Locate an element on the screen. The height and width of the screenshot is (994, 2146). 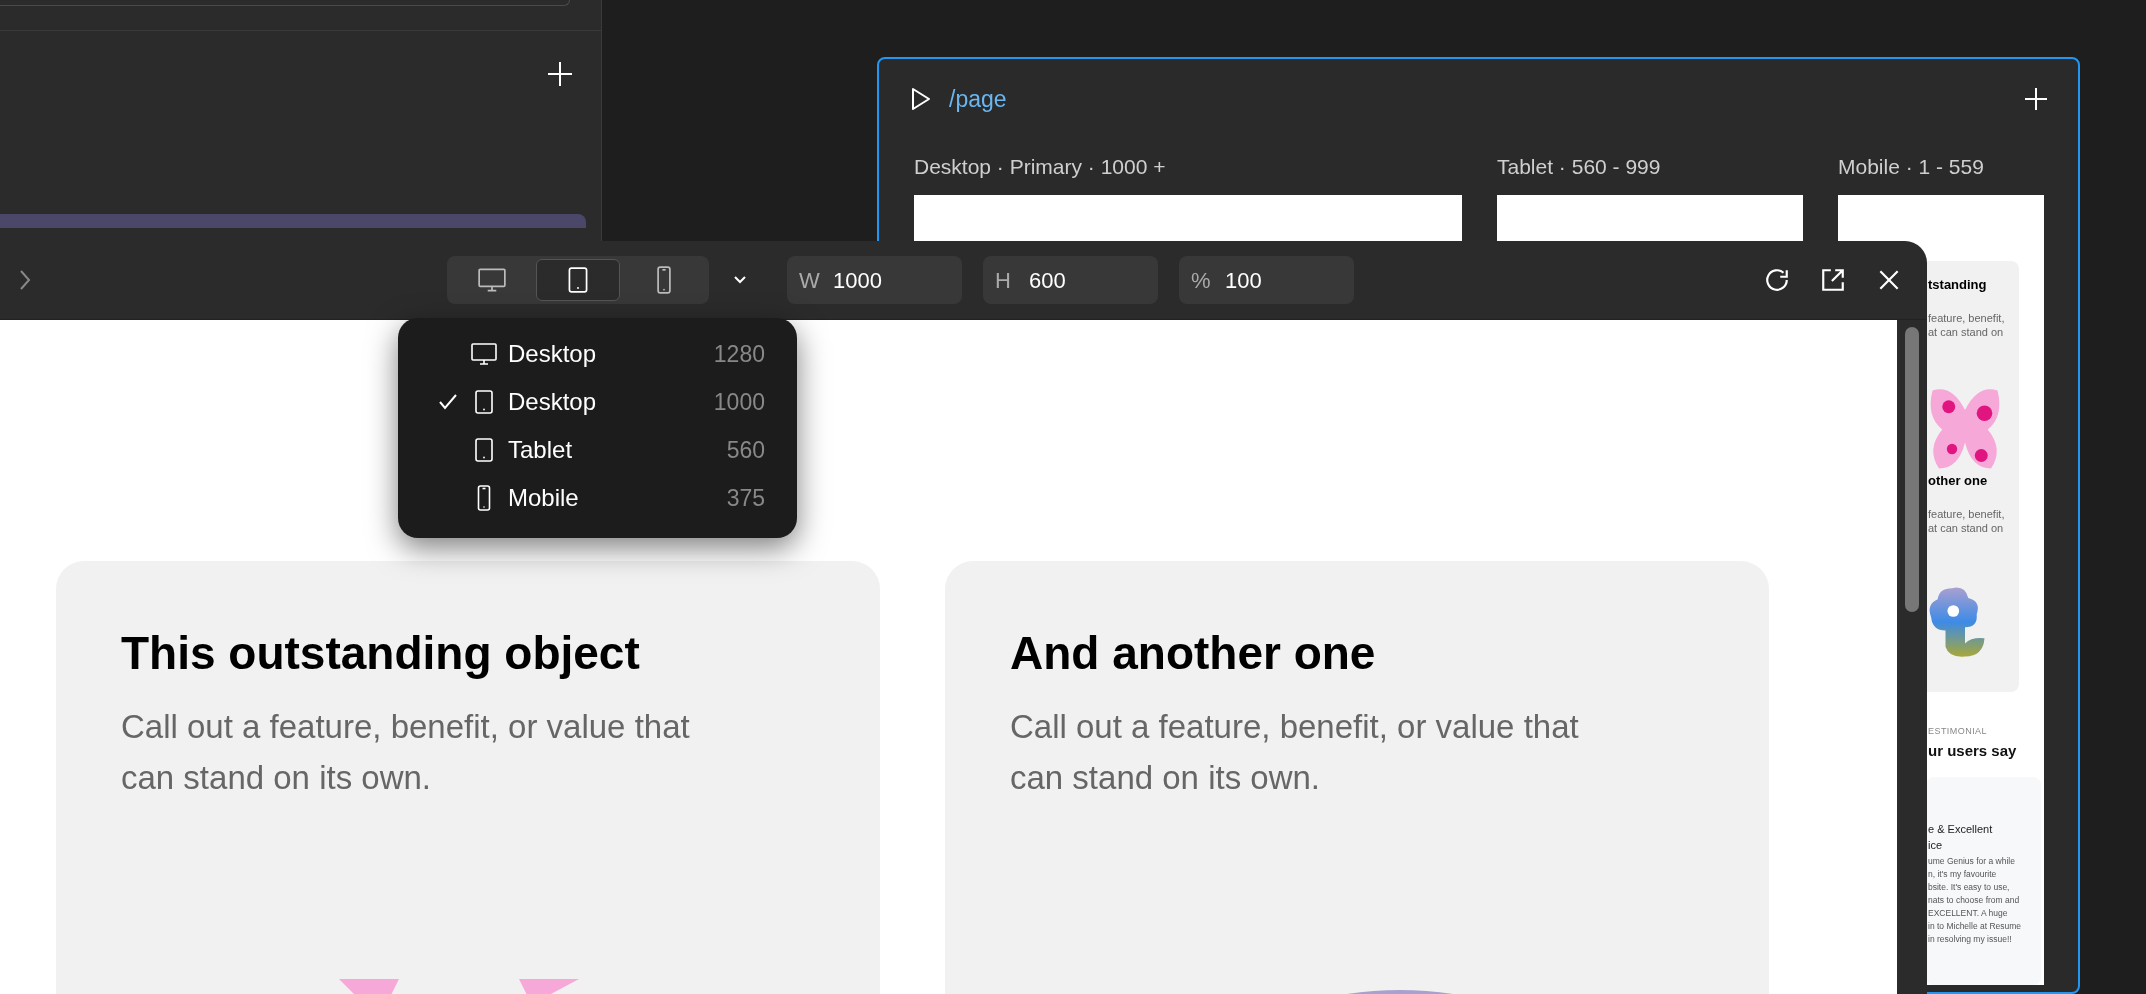
menu-item: Mobile 375 is located at coordinates (597, 498).